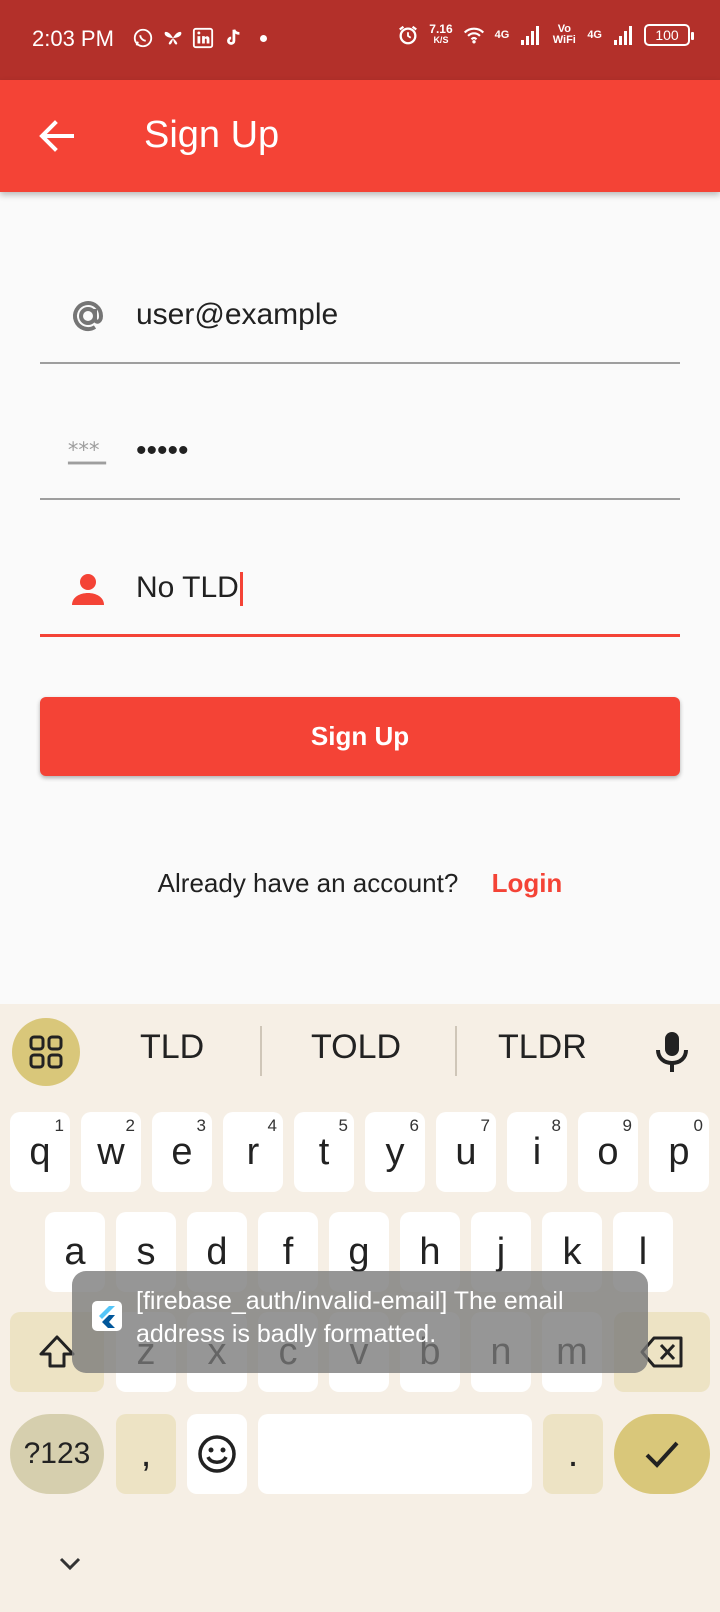 The height and width of the screenshot is (1612, 720). Describe the element at coordinates (502, 35) in the screenshot. I see `network-type-1: 4G` at that location.